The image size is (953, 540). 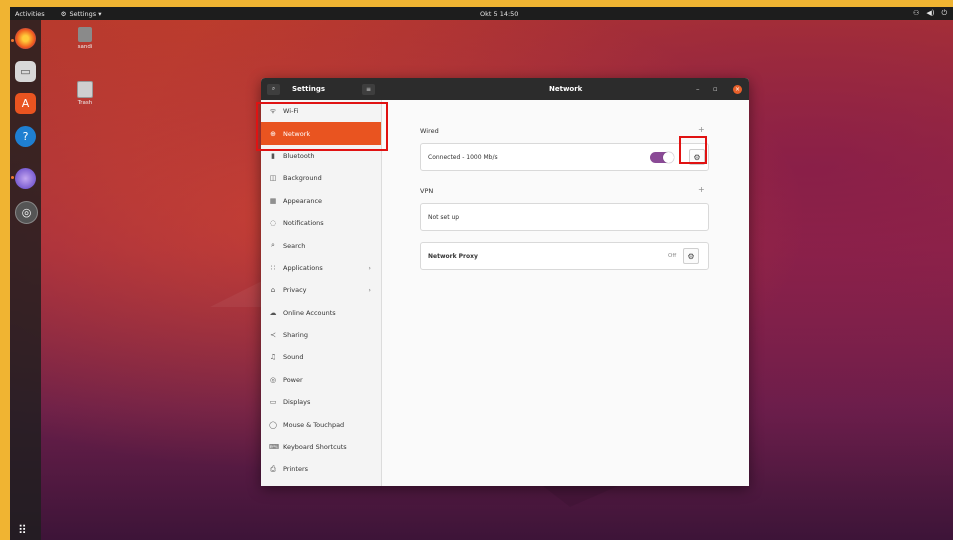 I want to click on minimize-icon: –, so click(x=698, y=89).